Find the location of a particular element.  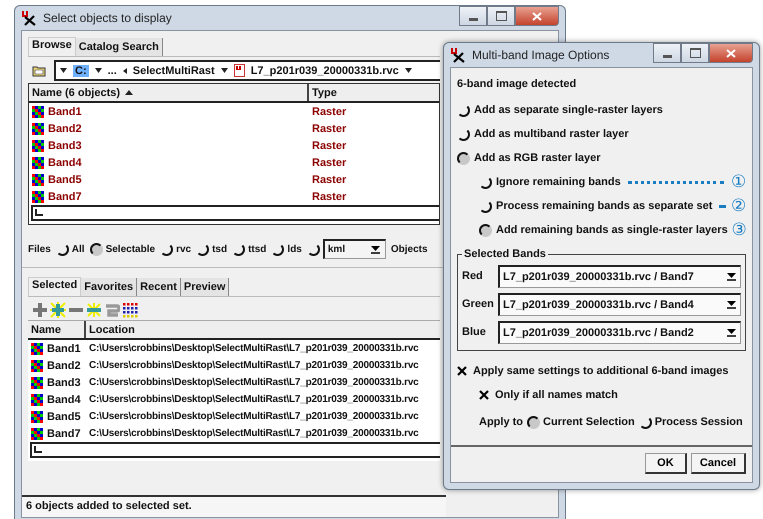

files-label: Files is located at coordinates (39, 249).